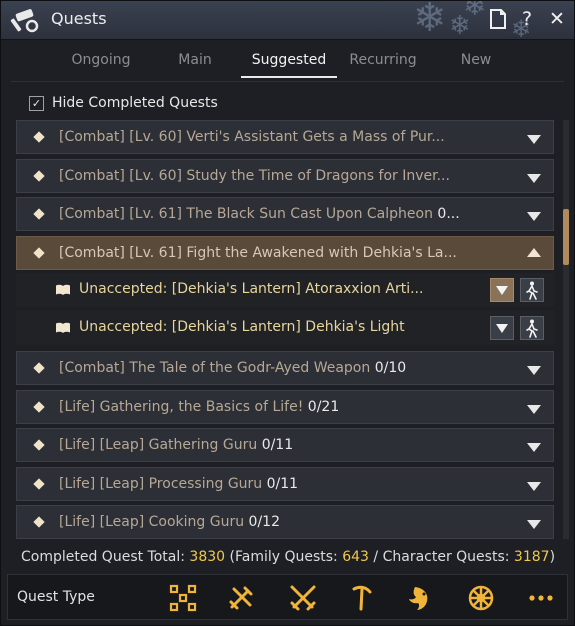 This screenshot has width=575, height=626. What do you see at coordinates (169, 522) in the screenshot?
I see `quest-label: [Life] [Leap] Cooking Guru 0/12` at bounding box center [169, 522].